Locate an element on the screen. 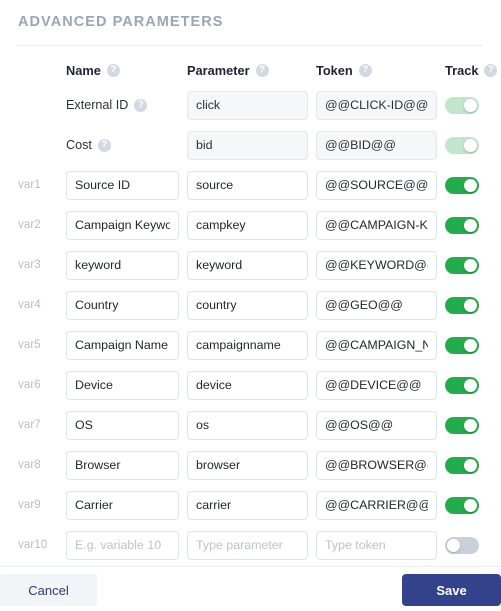 The height and width of the screenshot is (611, 501). table-row: Cost? is located at coordinates (250, 145).